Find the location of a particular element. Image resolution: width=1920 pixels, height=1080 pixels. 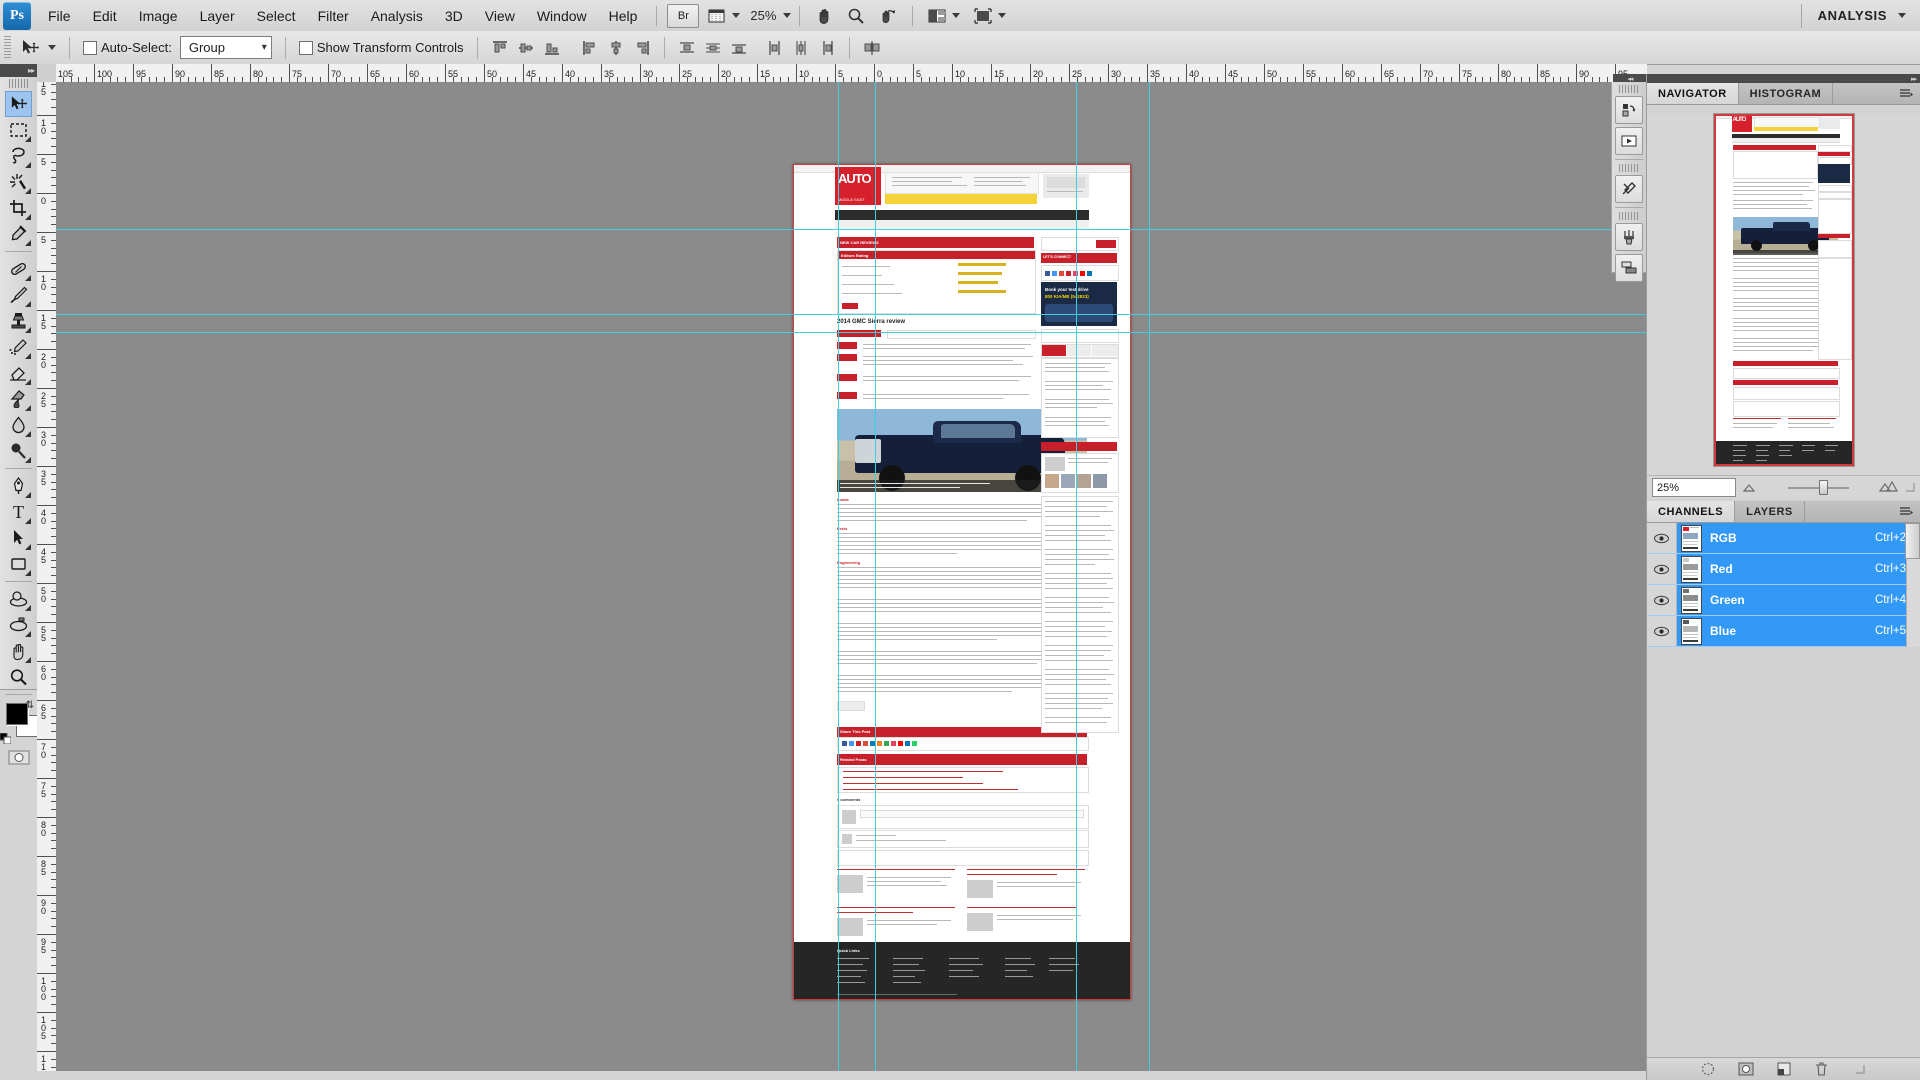

align-horizontal-centers-icon is located at coordinates (616, 48).